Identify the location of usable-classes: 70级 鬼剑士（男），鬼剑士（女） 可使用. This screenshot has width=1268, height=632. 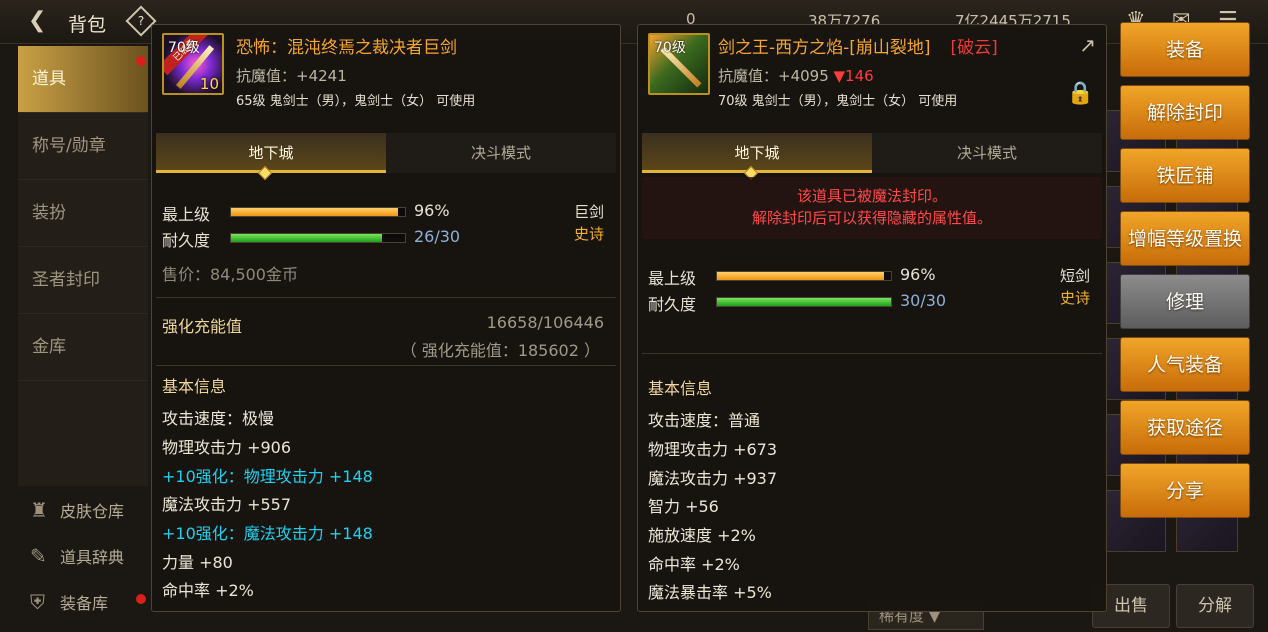
(838, 101).